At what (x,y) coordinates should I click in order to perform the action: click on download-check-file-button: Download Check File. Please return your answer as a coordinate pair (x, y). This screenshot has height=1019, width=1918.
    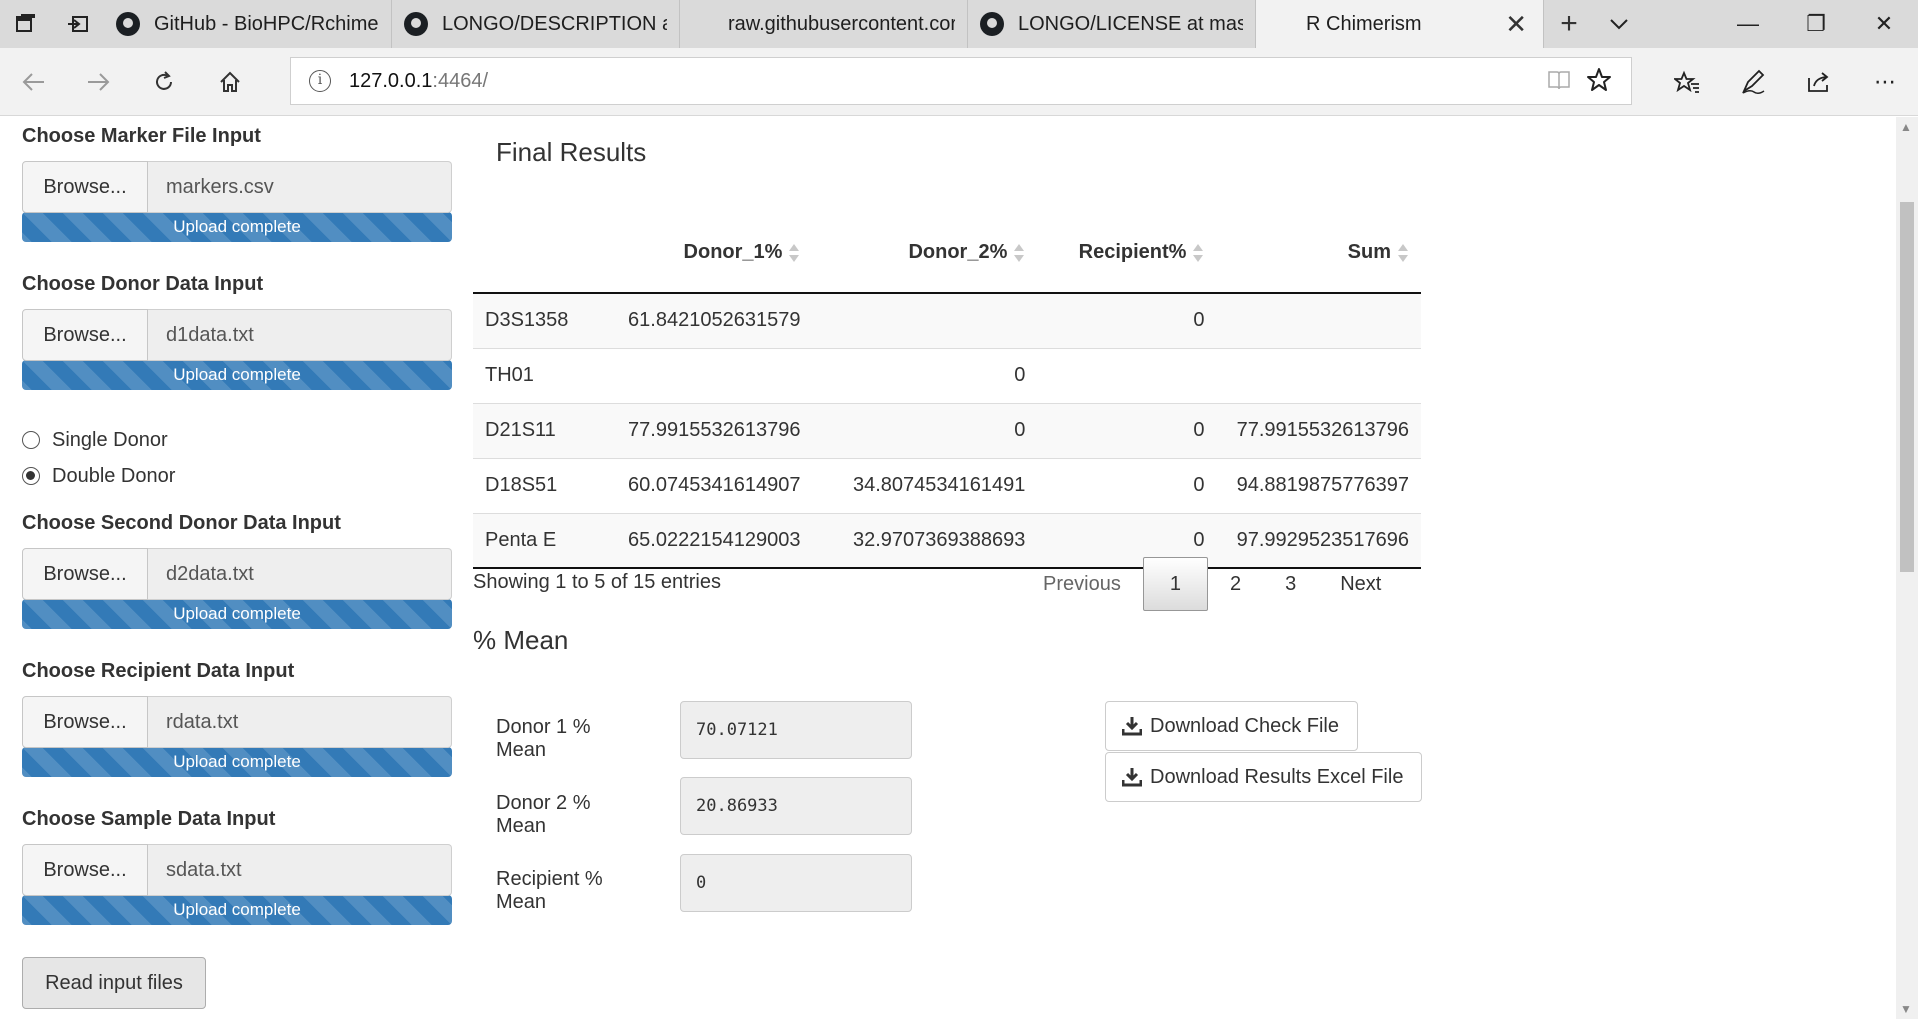
    Looking at the image, I should click on (1231, 726).